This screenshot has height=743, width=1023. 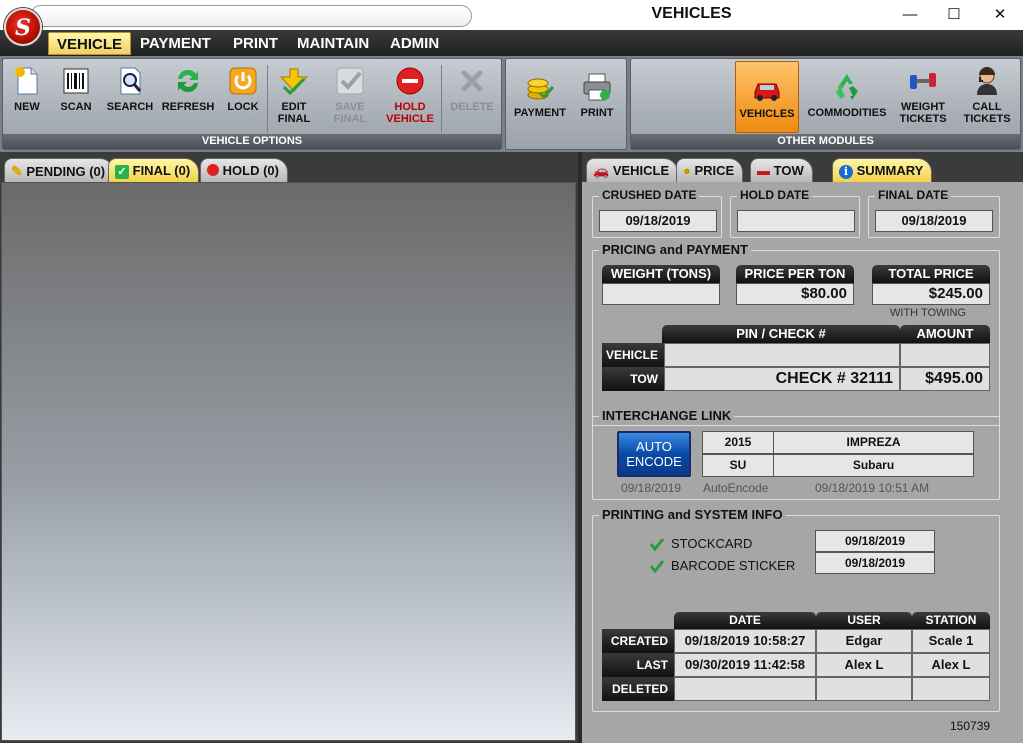 I want to click on deleted-date-field, so click(x=745, y=689).